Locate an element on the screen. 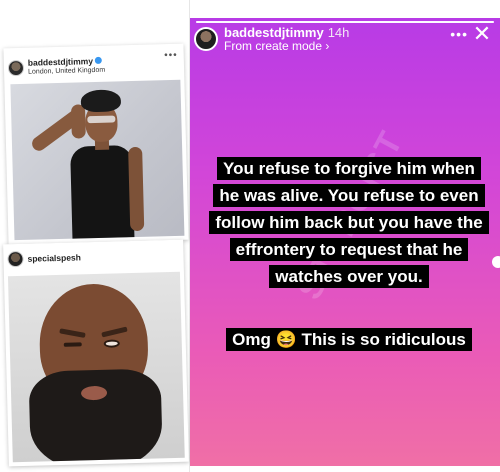 Image resolution: width=500 pixels, height=472 pixels. next-story-indicator is located at coordinates (496, 262).